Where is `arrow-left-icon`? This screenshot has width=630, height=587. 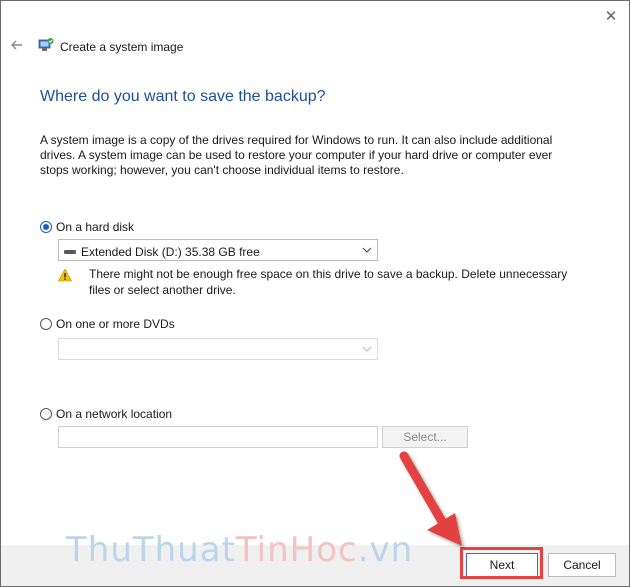
arrow-left-icon is located at coordinates (17, 45).